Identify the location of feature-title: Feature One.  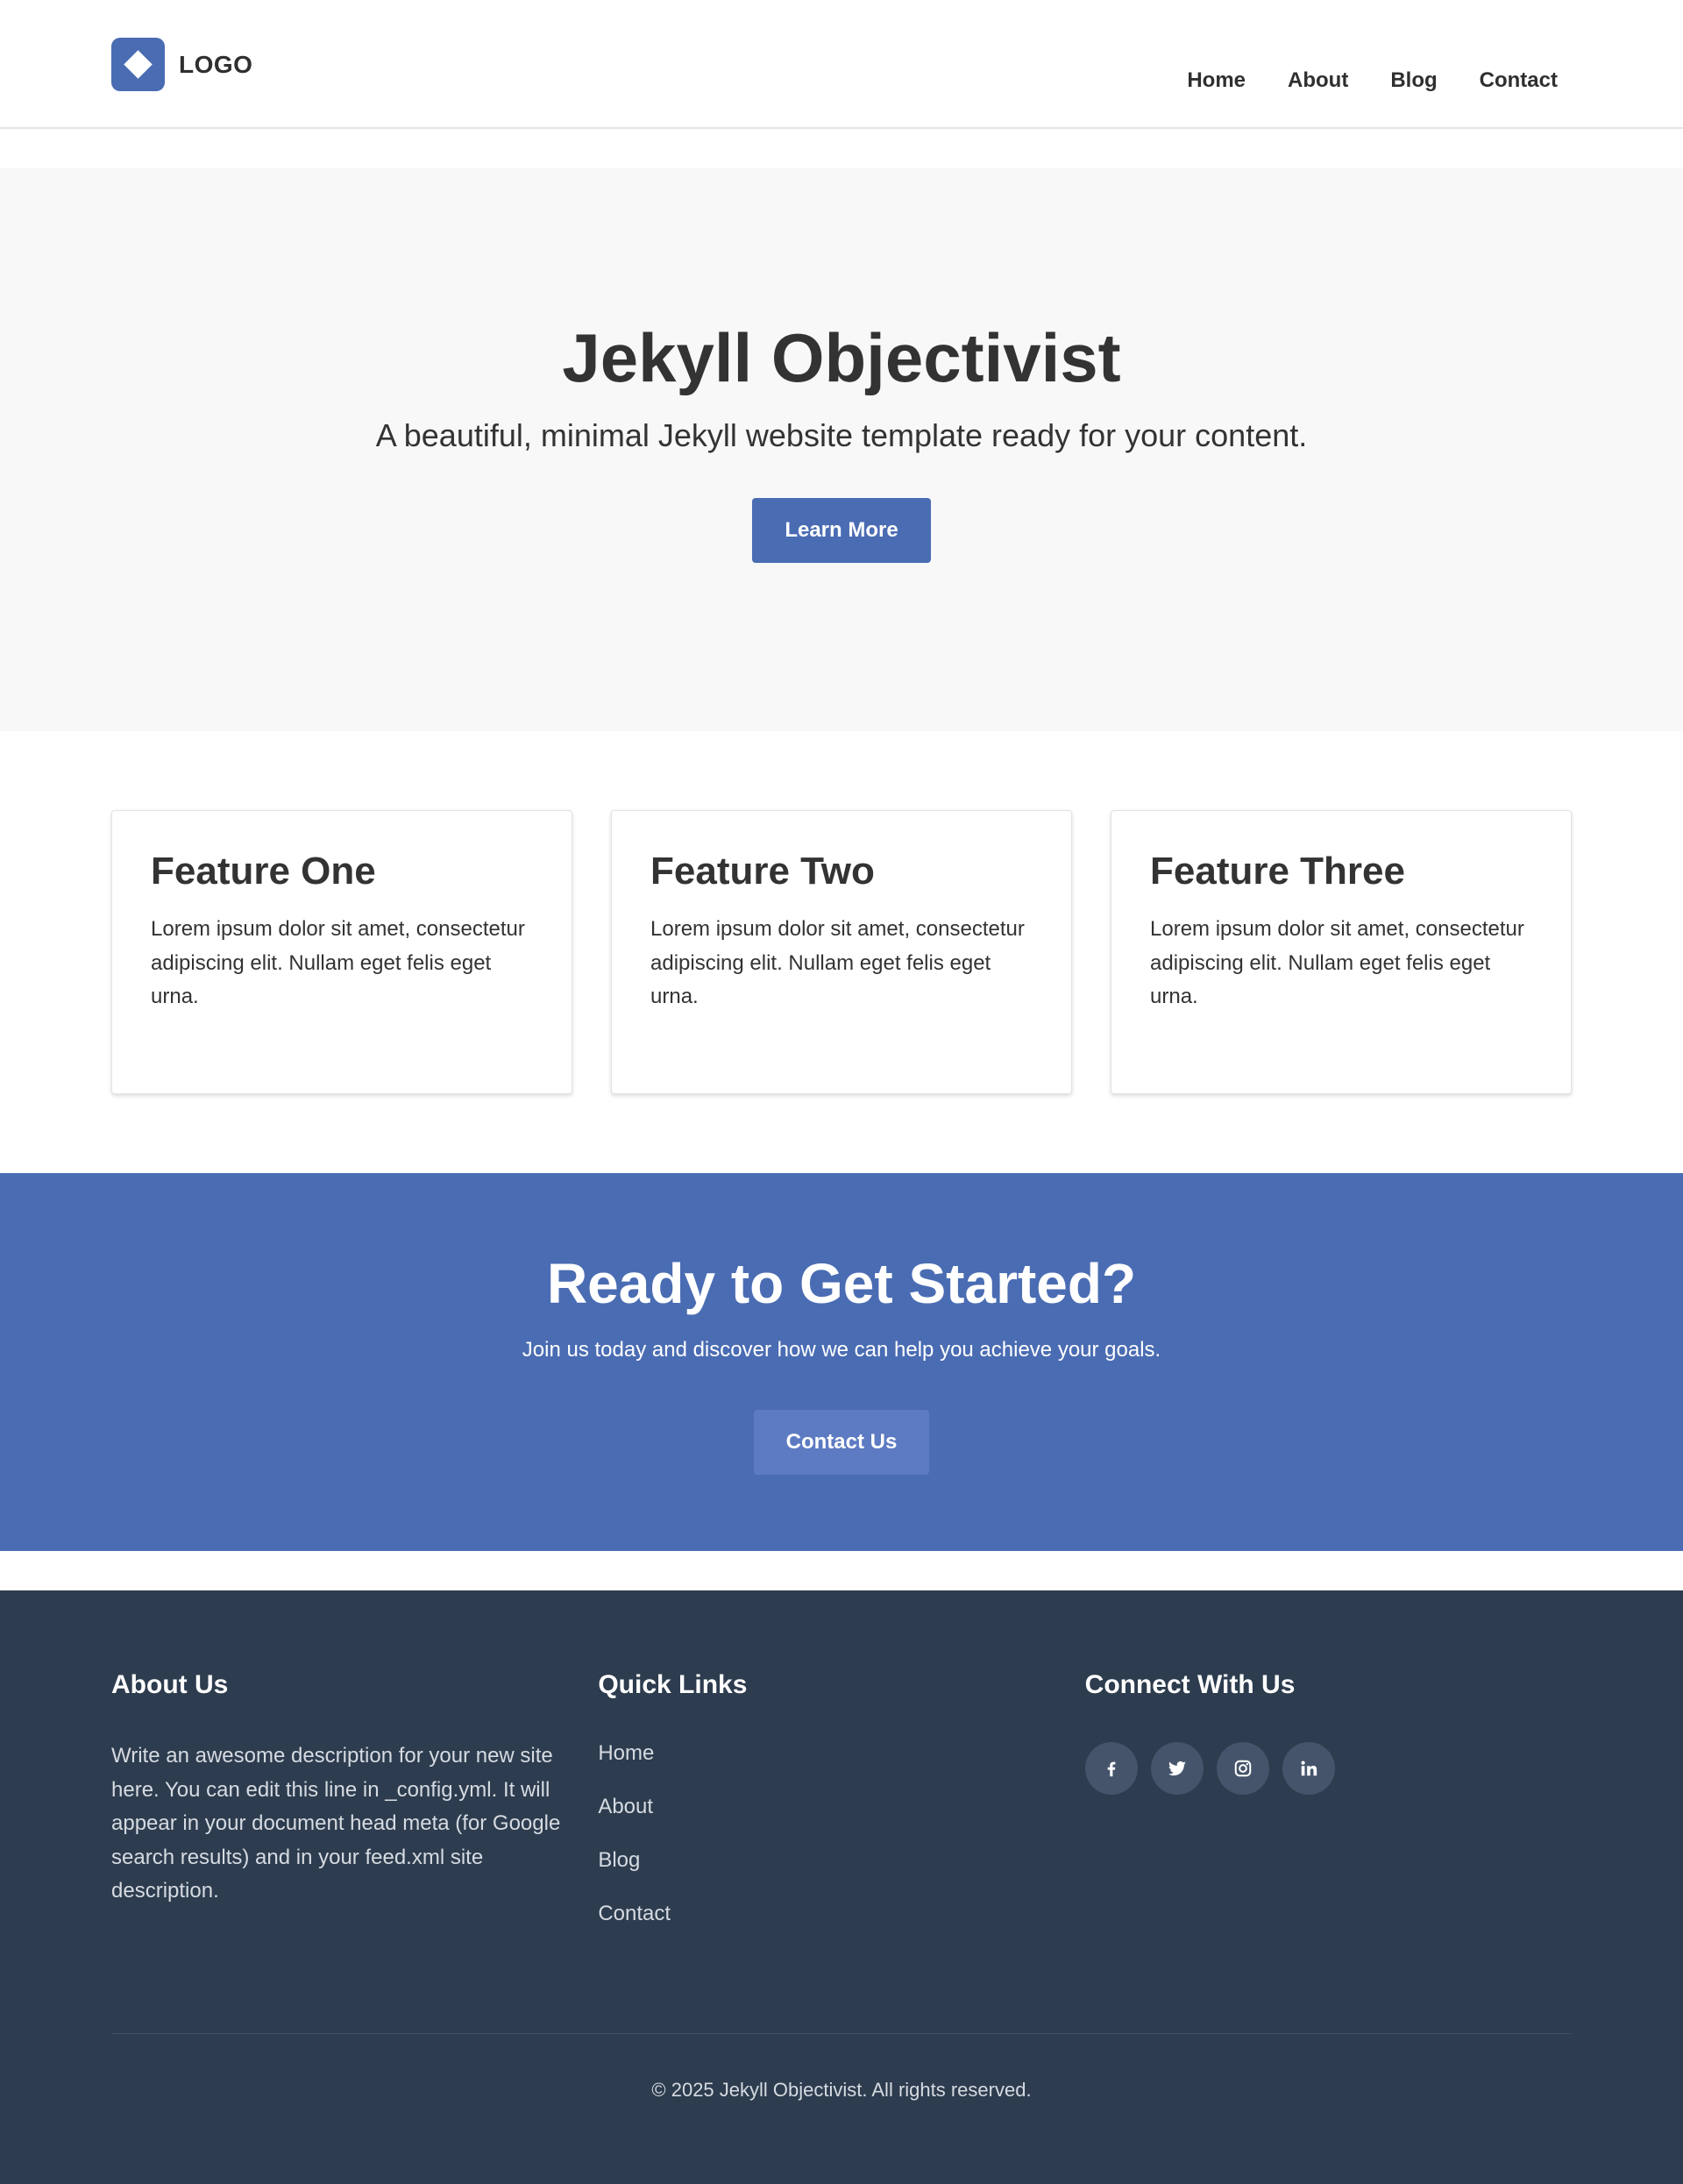
(263, 871).